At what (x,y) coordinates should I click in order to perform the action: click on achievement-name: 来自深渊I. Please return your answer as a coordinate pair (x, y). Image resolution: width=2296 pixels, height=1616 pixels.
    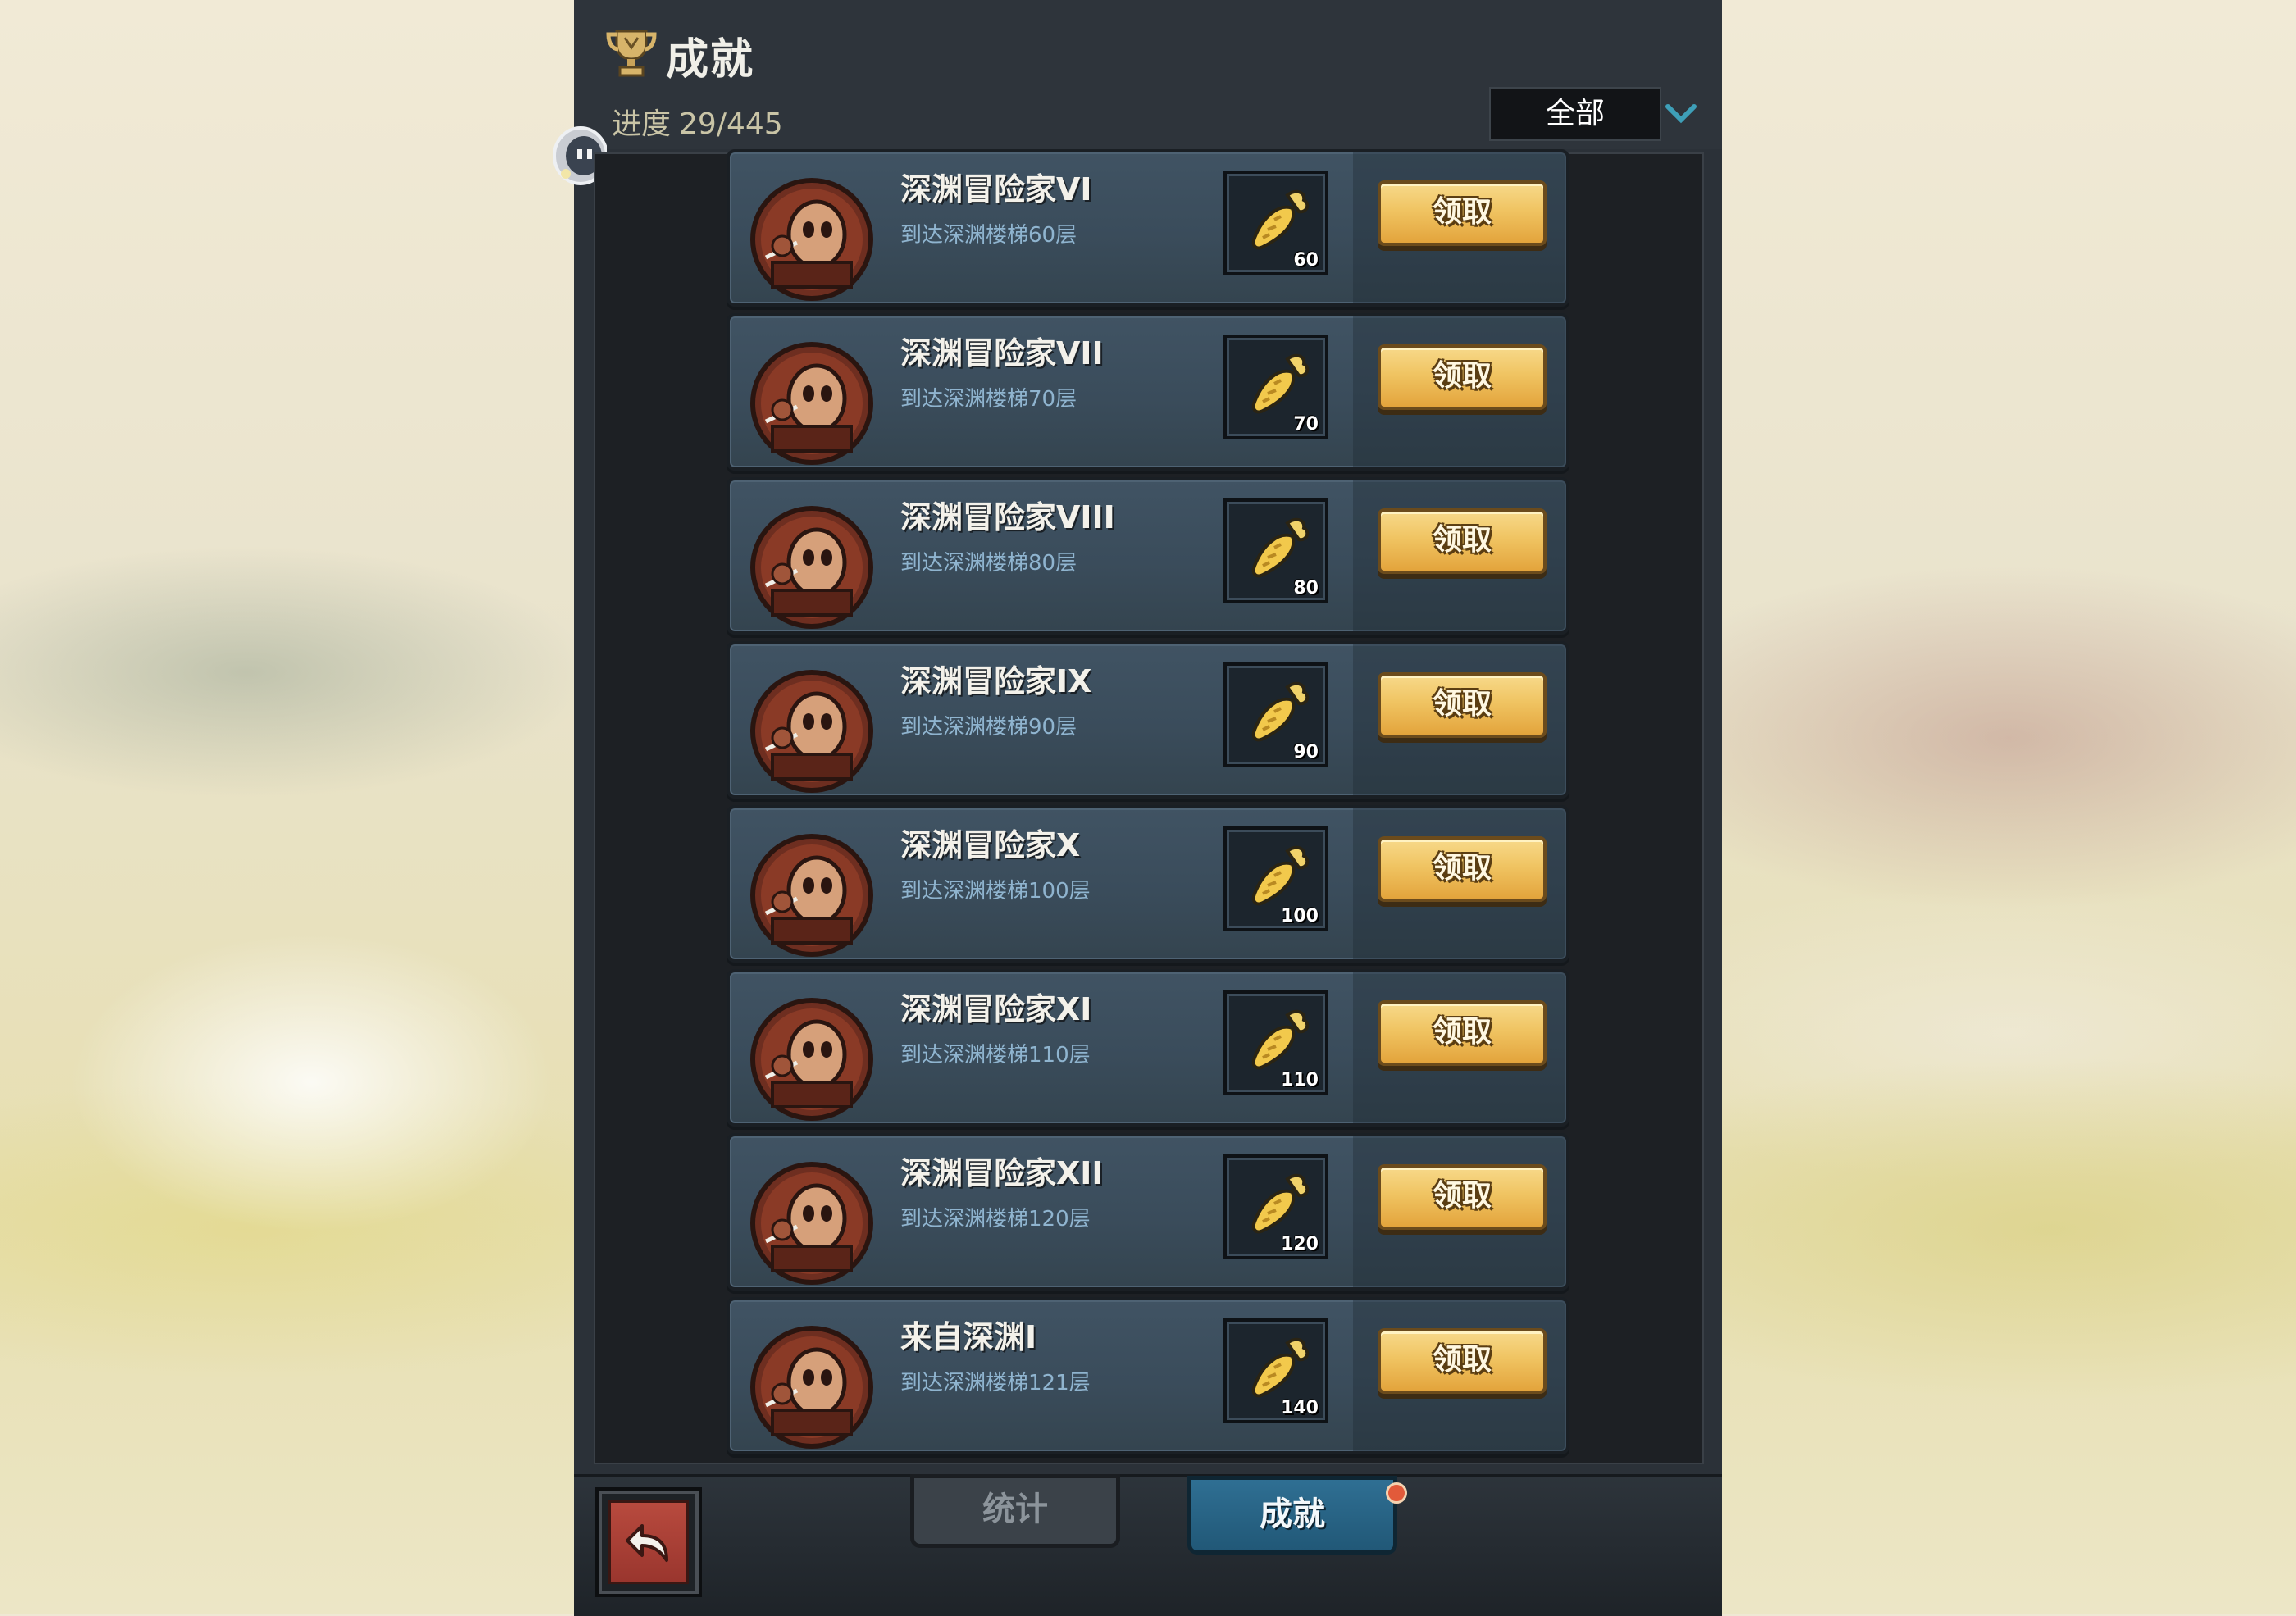
    Looking at the image, I should click on (968, 1337).